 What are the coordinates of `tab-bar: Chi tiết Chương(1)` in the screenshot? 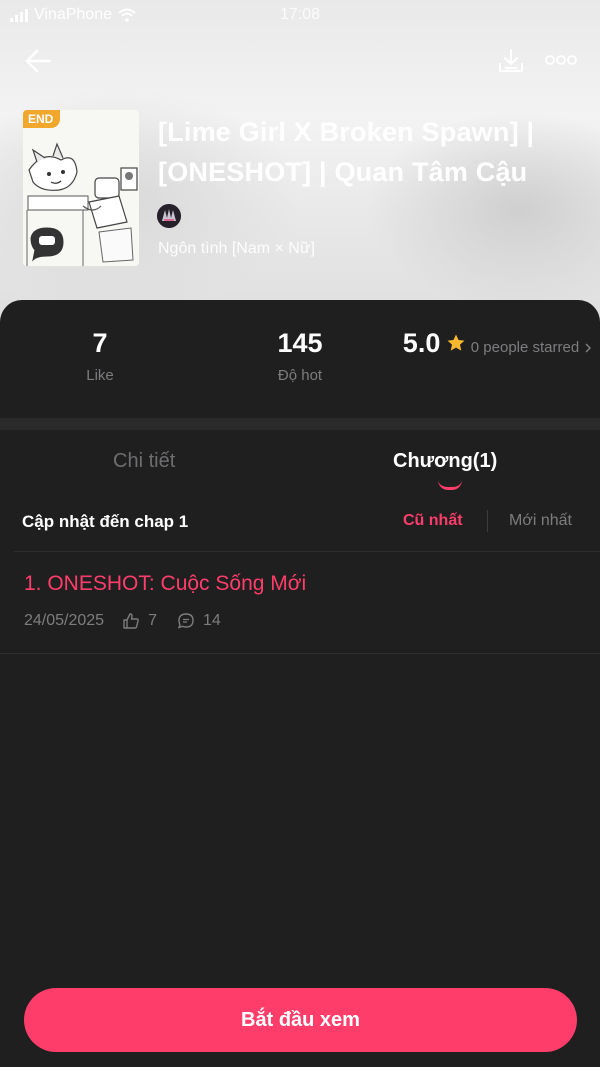 It's located at (300, 463).